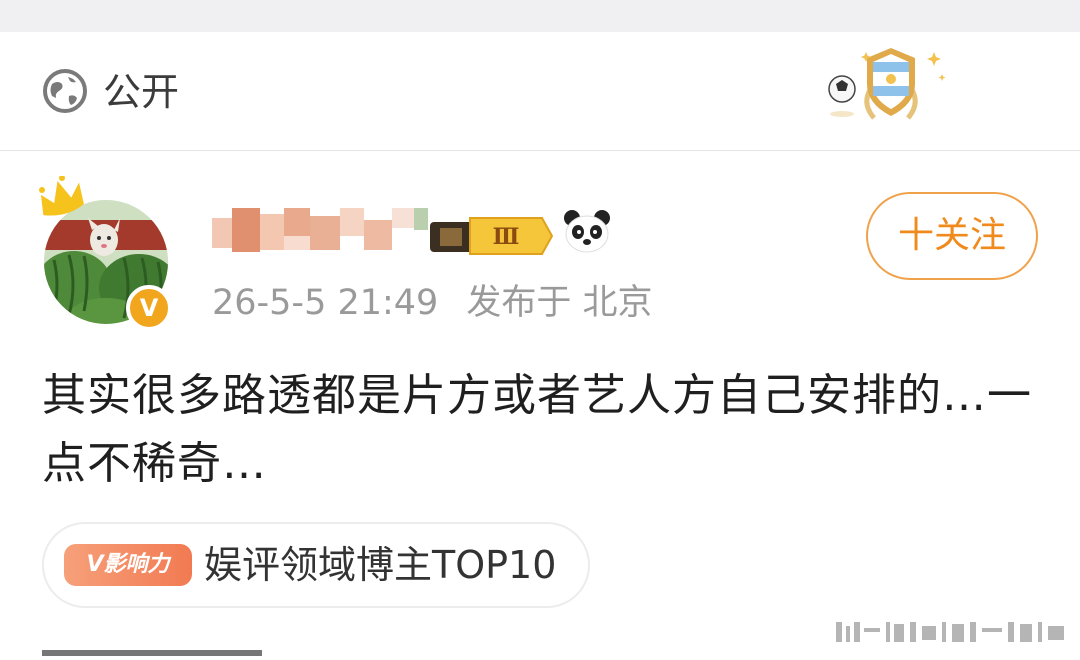 This screenshot has height=660, width=1080. What do you see at coordinates (492, 236) in the screenshot?
I see `level-badge-icon: Ⅲ` at bounding box center [492, 236].